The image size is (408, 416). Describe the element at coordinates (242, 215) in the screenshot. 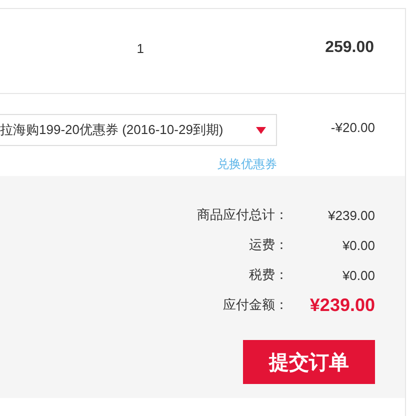

I see `summary-label: 商品应付总计：` at that location.